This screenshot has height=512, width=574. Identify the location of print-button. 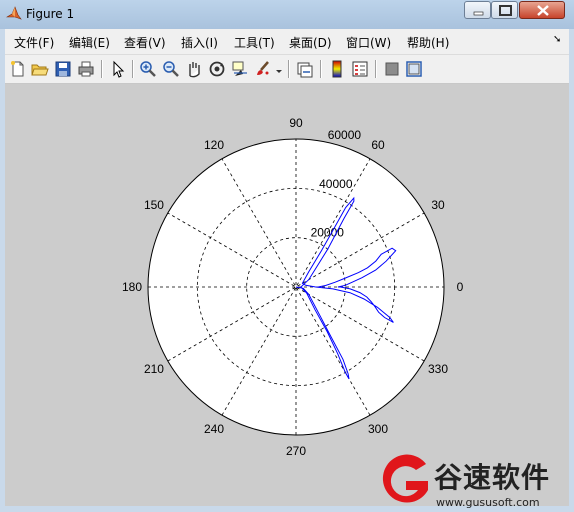
(86, 69).